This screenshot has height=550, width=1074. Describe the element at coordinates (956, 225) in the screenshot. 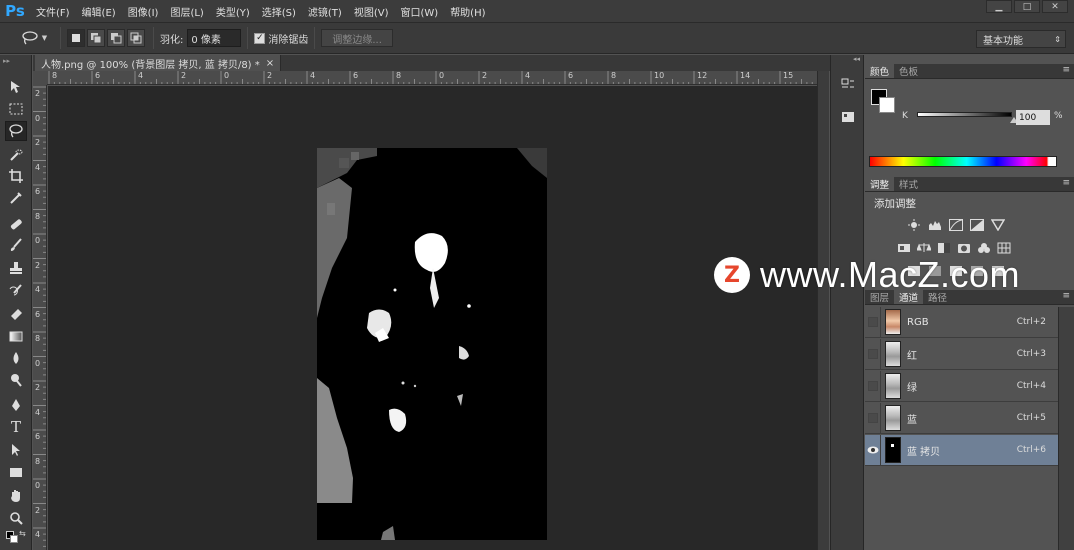

I see `curves-icon` at that location.